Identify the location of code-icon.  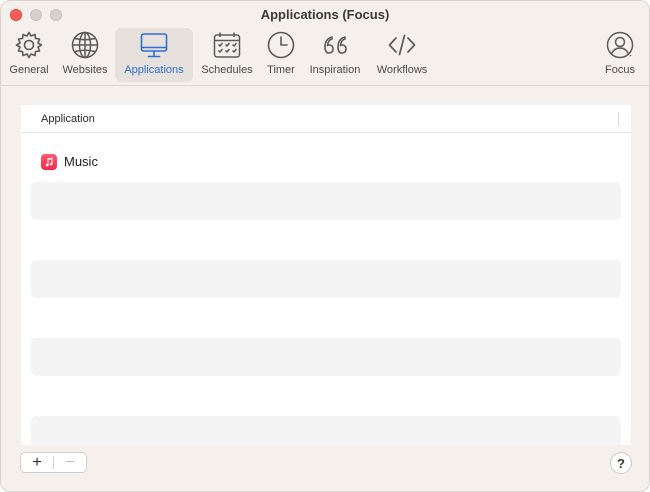
(402, 45).